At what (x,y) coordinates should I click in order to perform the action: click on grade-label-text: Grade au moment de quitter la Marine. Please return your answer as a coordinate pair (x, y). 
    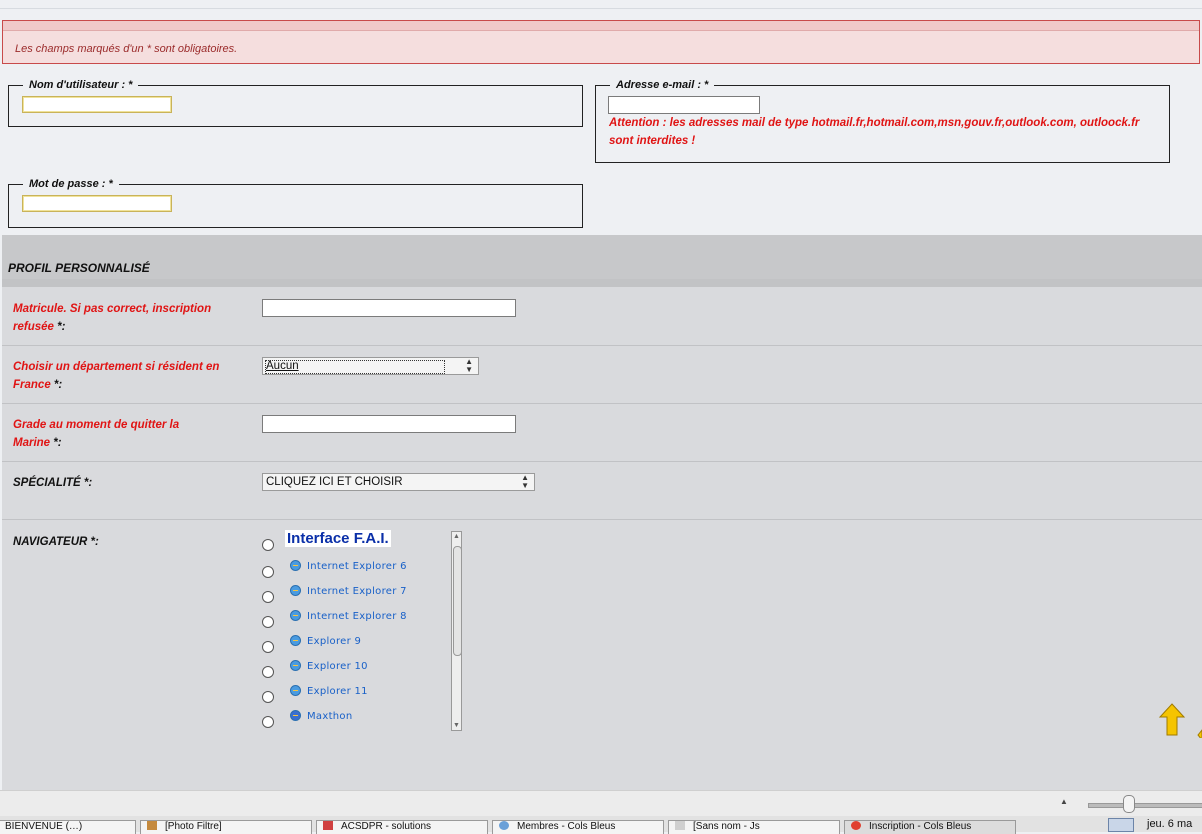
    Looking at the image, I should click on (96, 434).